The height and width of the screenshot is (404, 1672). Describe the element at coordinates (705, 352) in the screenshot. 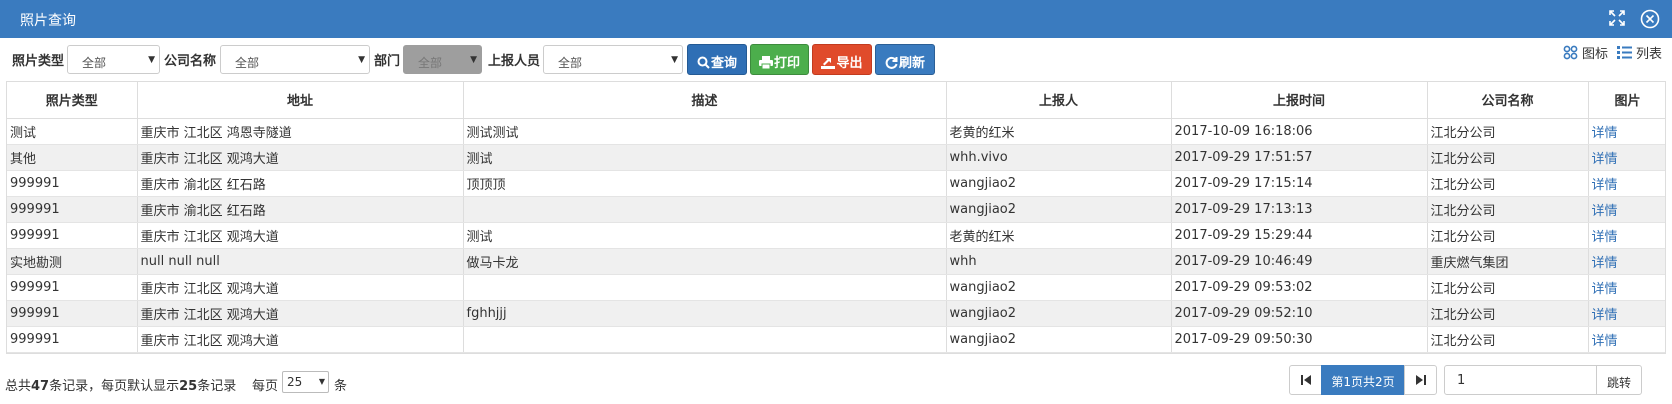

I see `cell-description` at that location.